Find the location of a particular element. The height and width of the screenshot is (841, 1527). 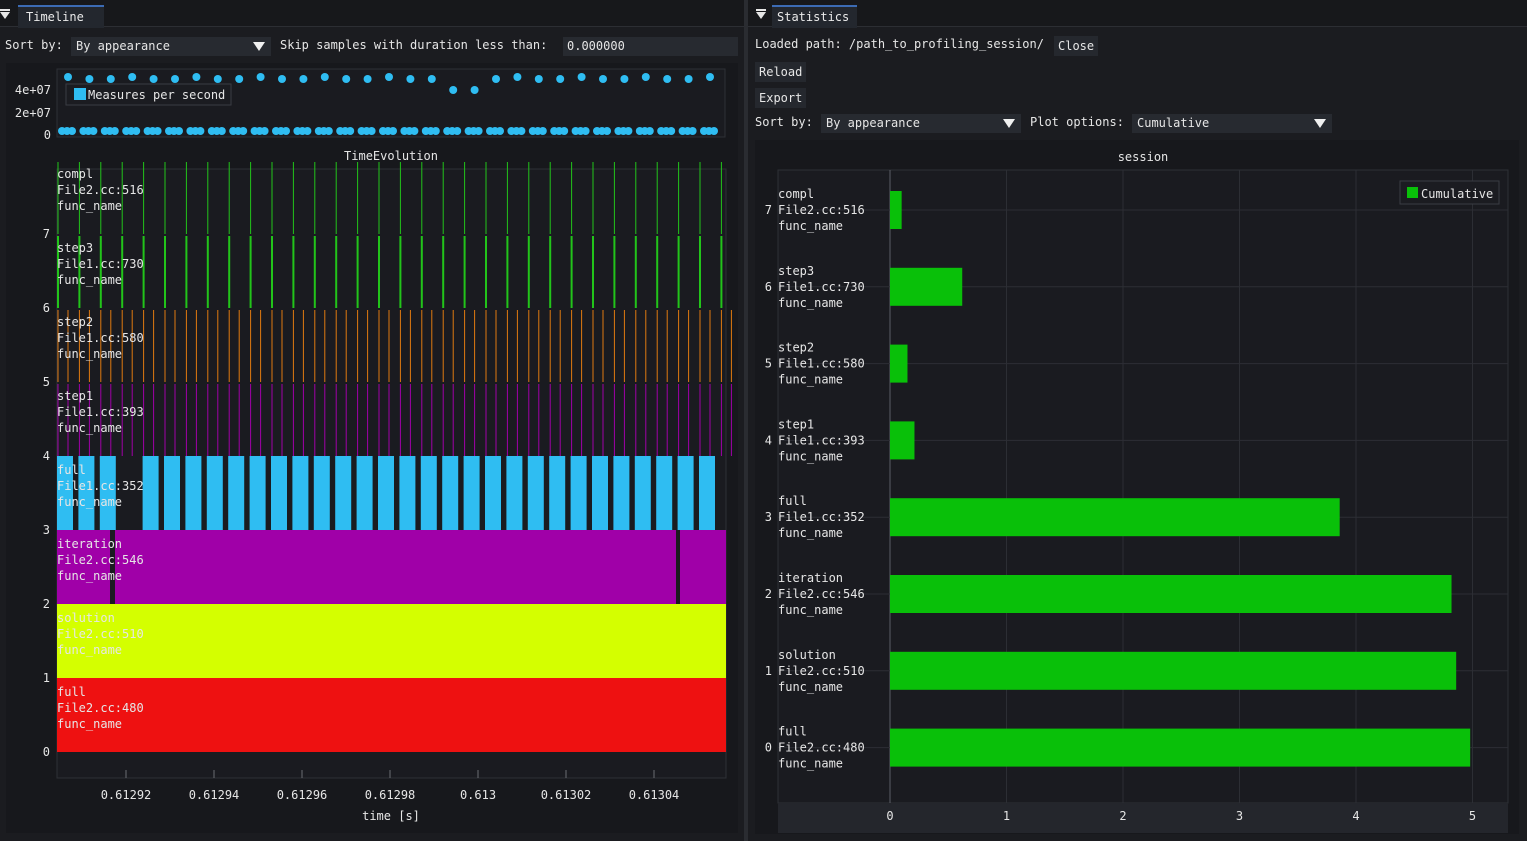

timeline-sort-combo: By appearance is located at coordinates (171, 46).